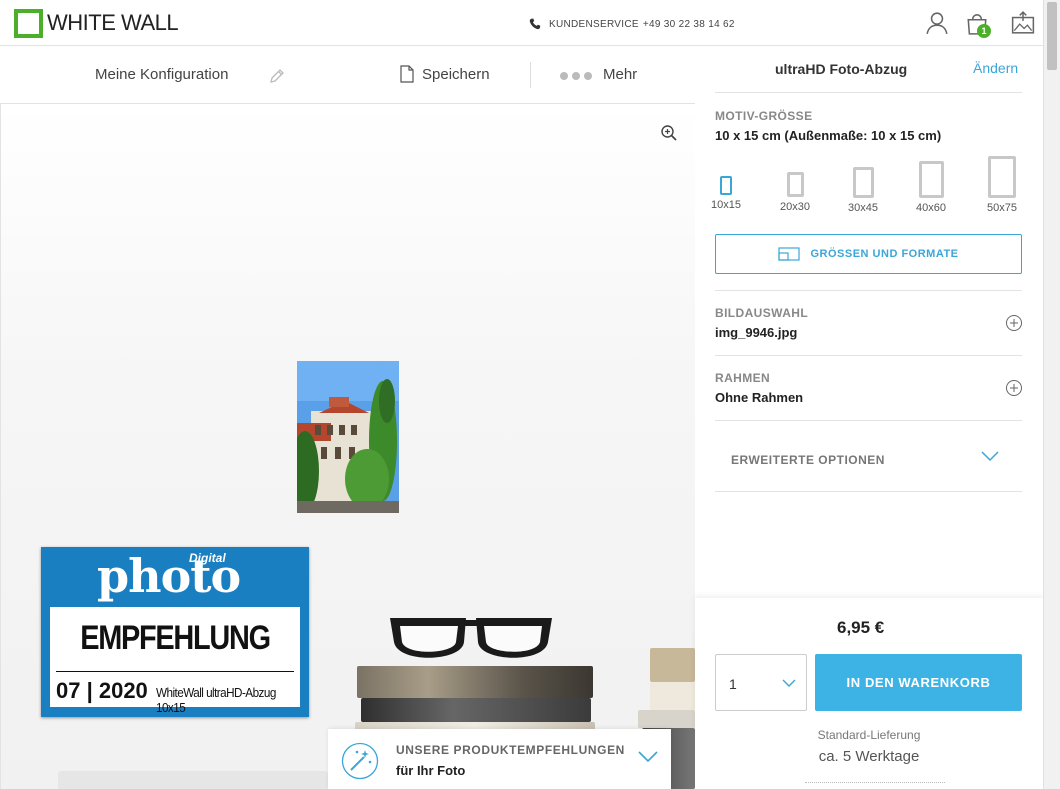 This screenshot has height=789, width=1060. Describe the element at coordinates (995, 68) in the screenshot. I see `change-product-link: Ändern` at that location.